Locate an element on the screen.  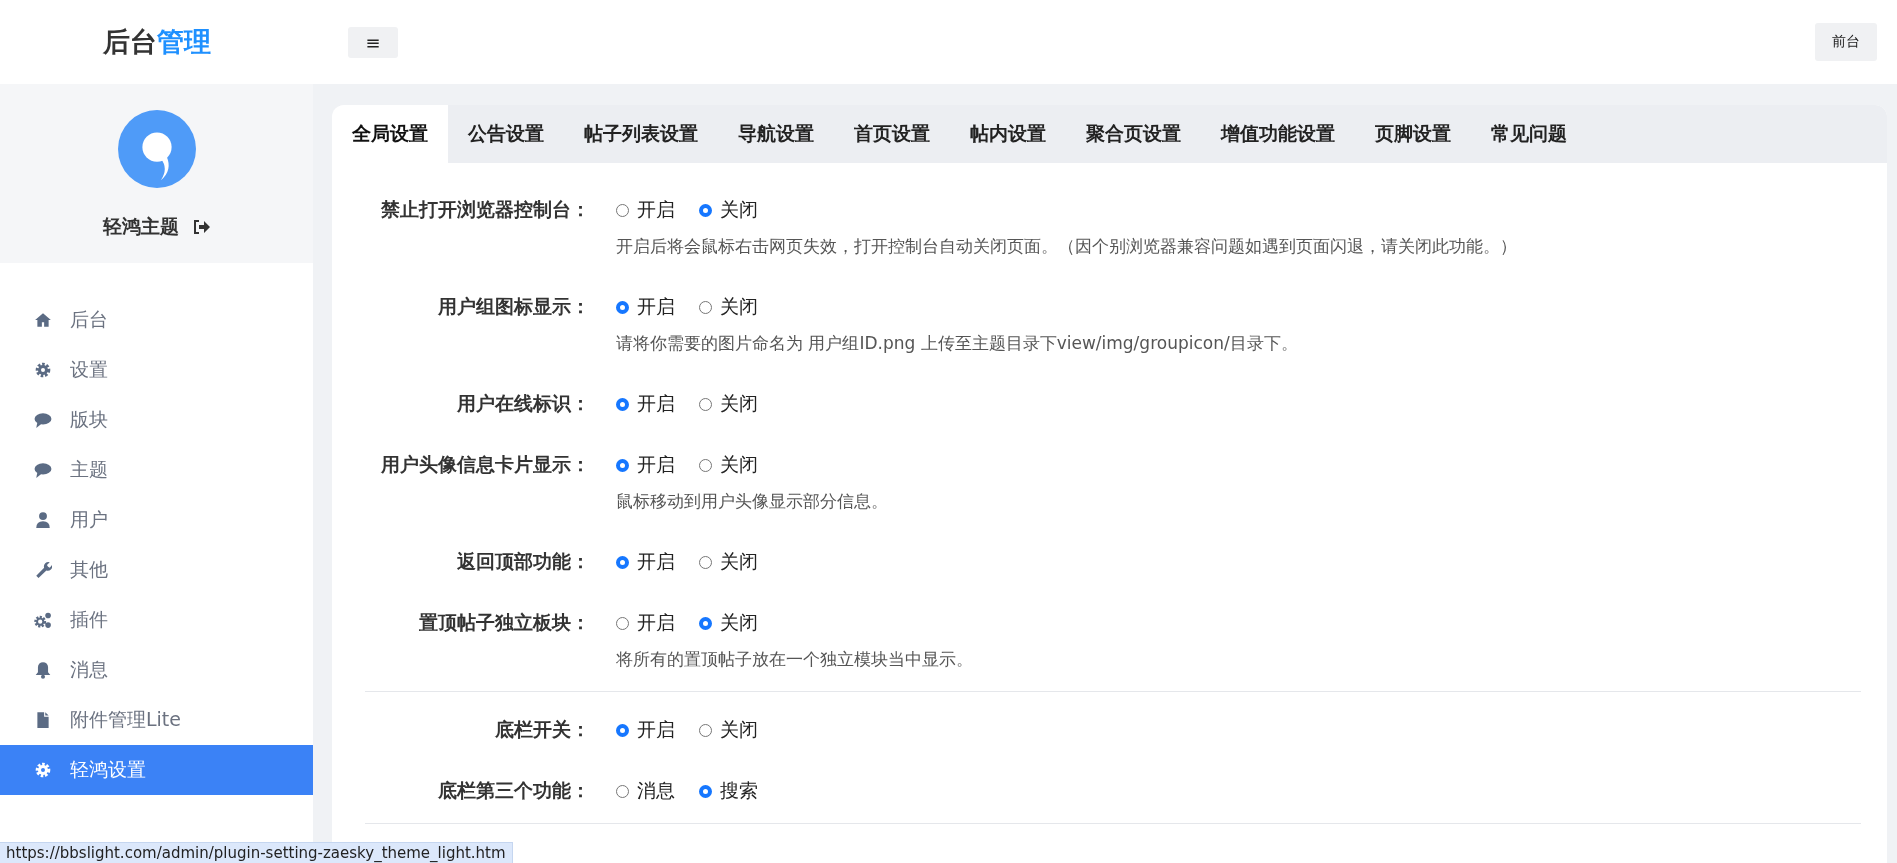
sidebar-item: 轻鸿设置 is located at coordinates (156, 770).